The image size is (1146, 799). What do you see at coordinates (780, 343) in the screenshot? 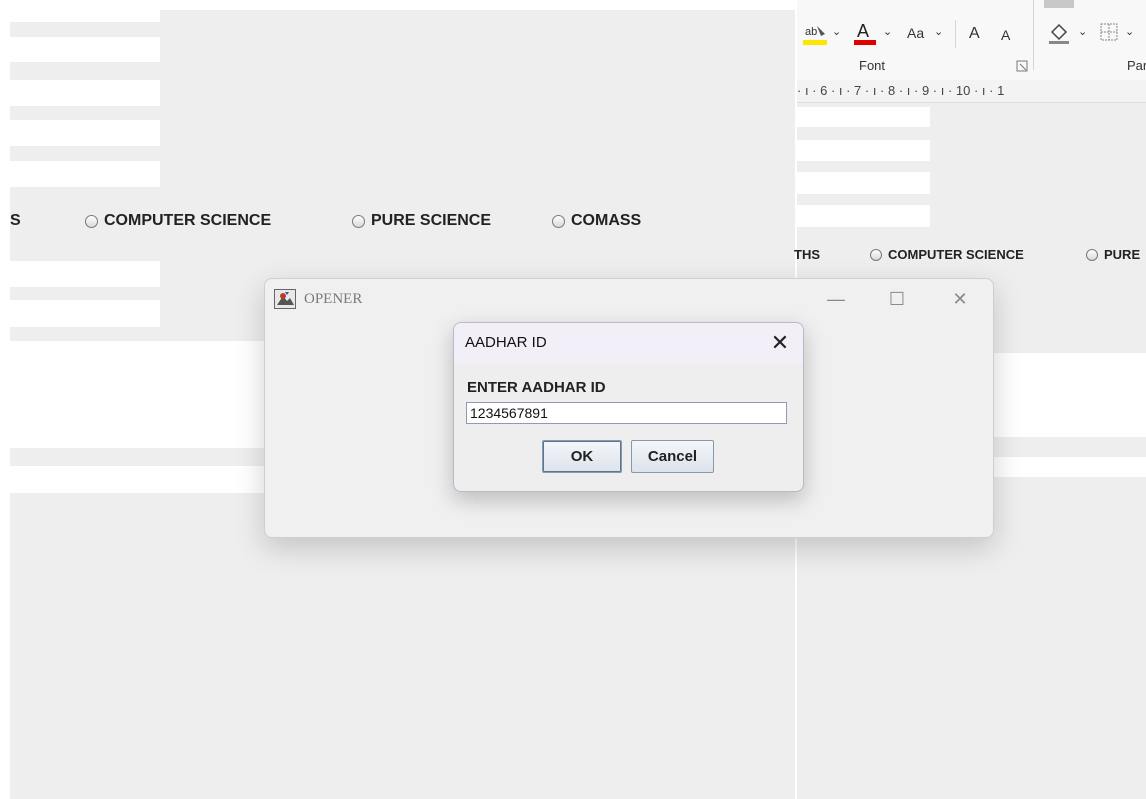
I see `dialog-close-button: ✕` at bounding box center [780, 343].